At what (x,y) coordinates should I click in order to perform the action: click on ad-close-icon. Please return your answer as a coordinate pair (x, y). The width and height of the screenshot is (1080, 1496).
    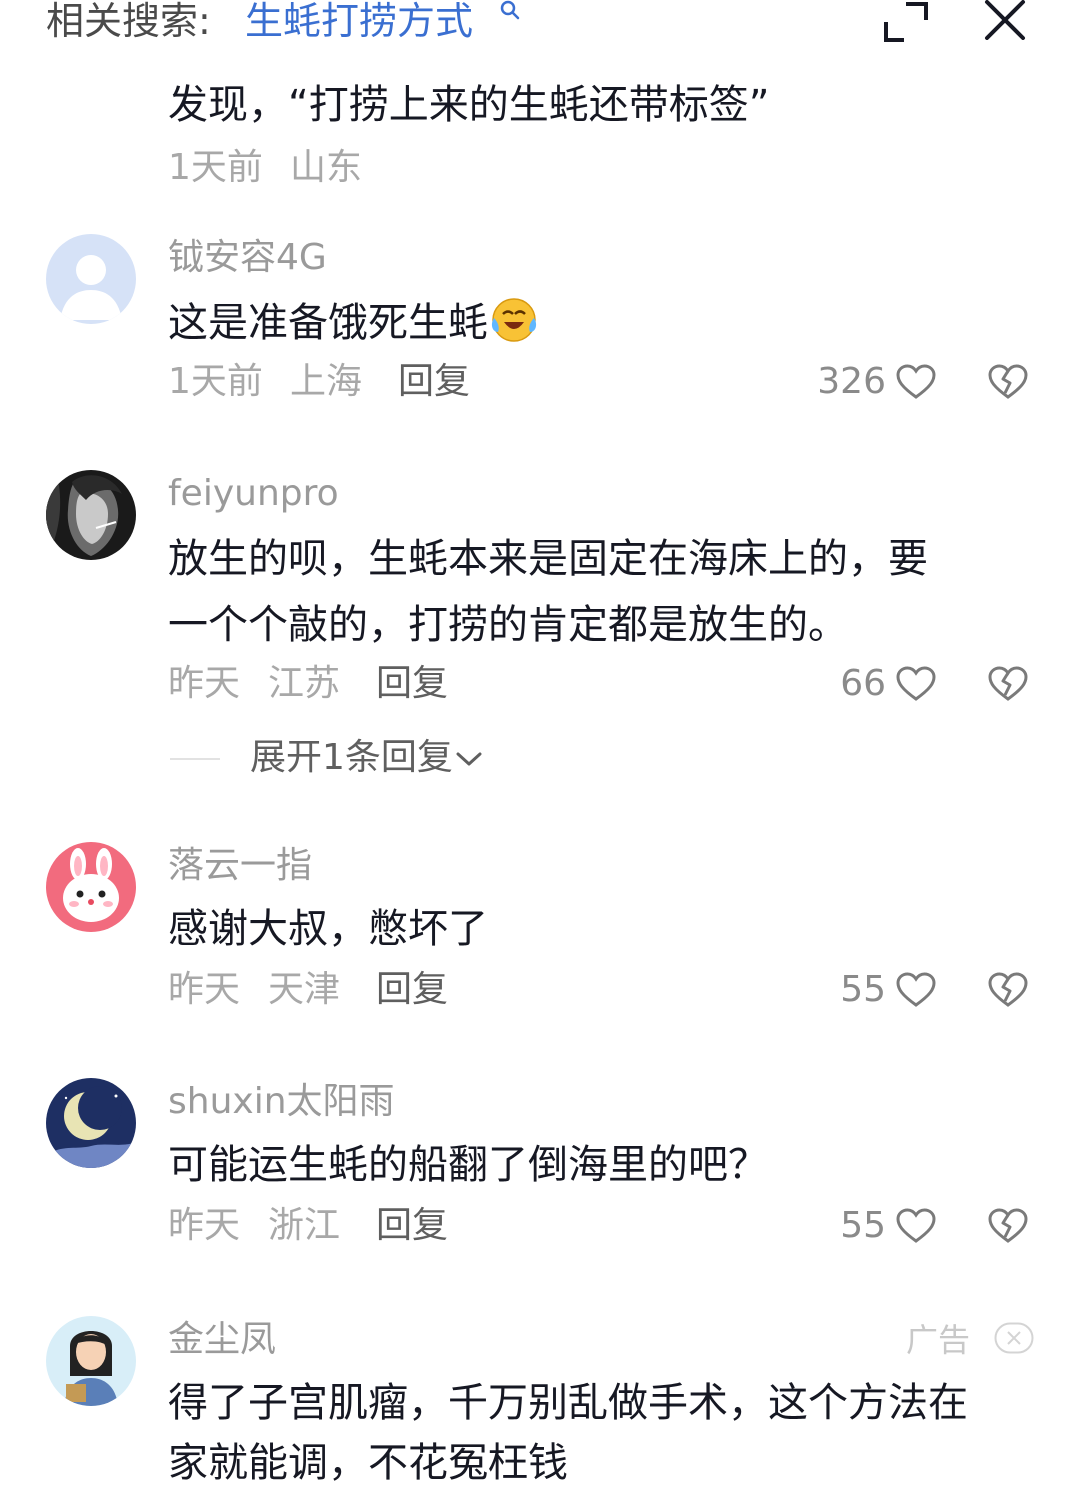
    Looking at the image, I should click on (1014, 1338).